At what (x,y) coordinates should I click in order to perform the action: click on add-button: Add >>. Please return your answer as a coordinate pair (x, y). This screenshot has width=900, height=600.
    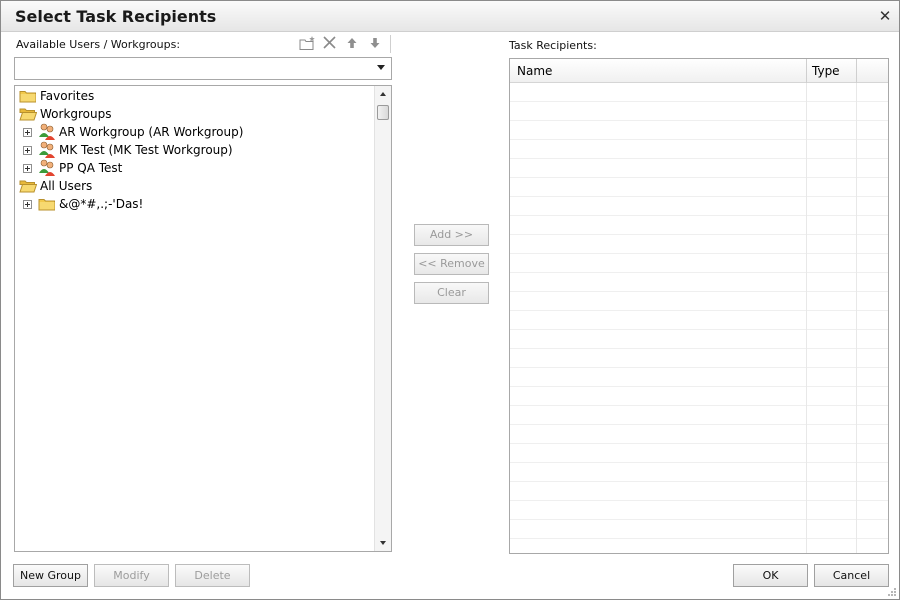
    Looking at the image, I should click on (451, 235).